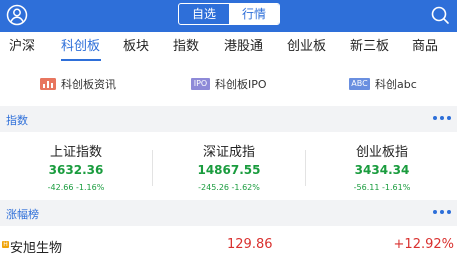  I want to click on index-card-chinext: 创业板指 3434.34 -56.11 -1.61%, so click(381, 166).